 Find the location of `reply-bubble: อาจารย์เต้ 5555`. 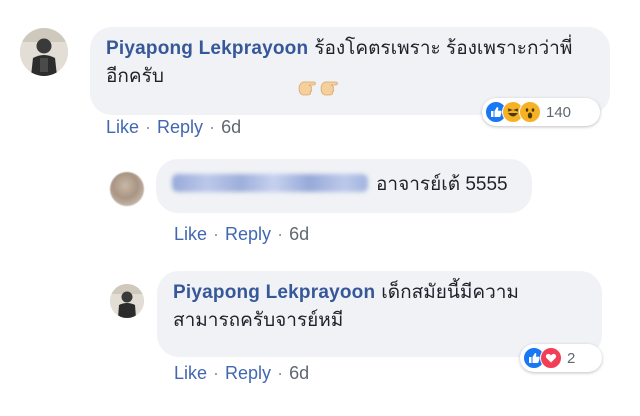

reply-bubble: อาจารย์เต้ 5555 is located at coordinates (344, 186).